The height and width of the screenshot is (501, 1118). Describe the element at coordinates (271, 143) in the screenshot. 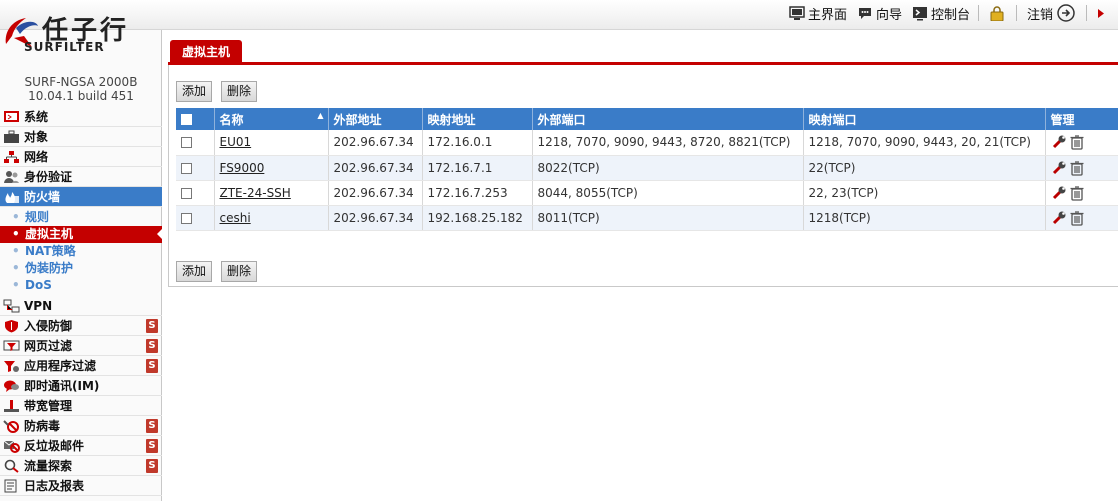

I see `name-cell: EU01` at that location.